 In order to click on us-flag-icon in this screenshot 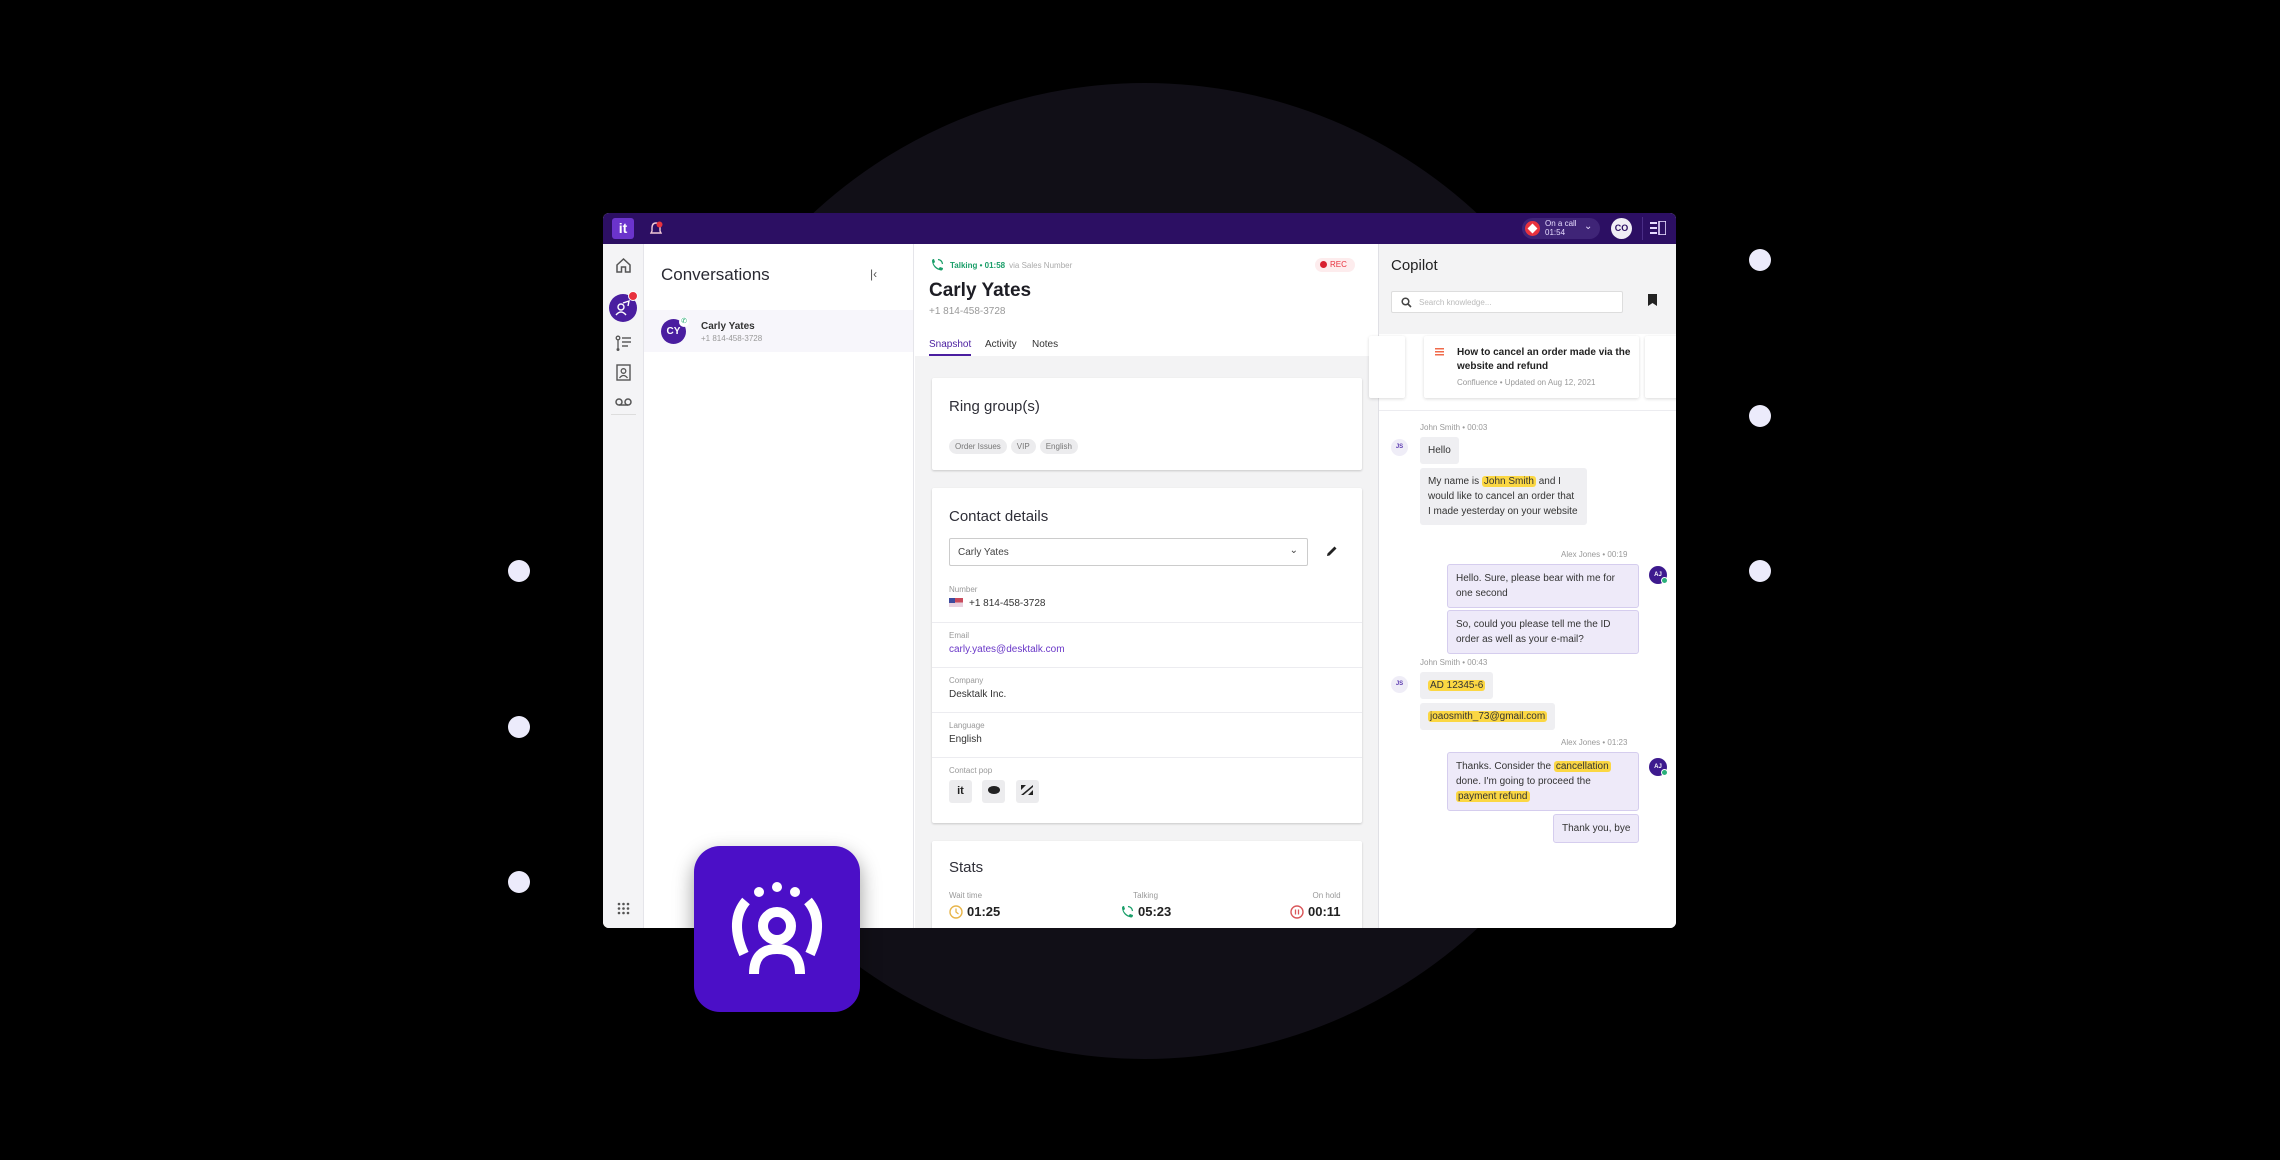, I will do `click(956, 602)`.